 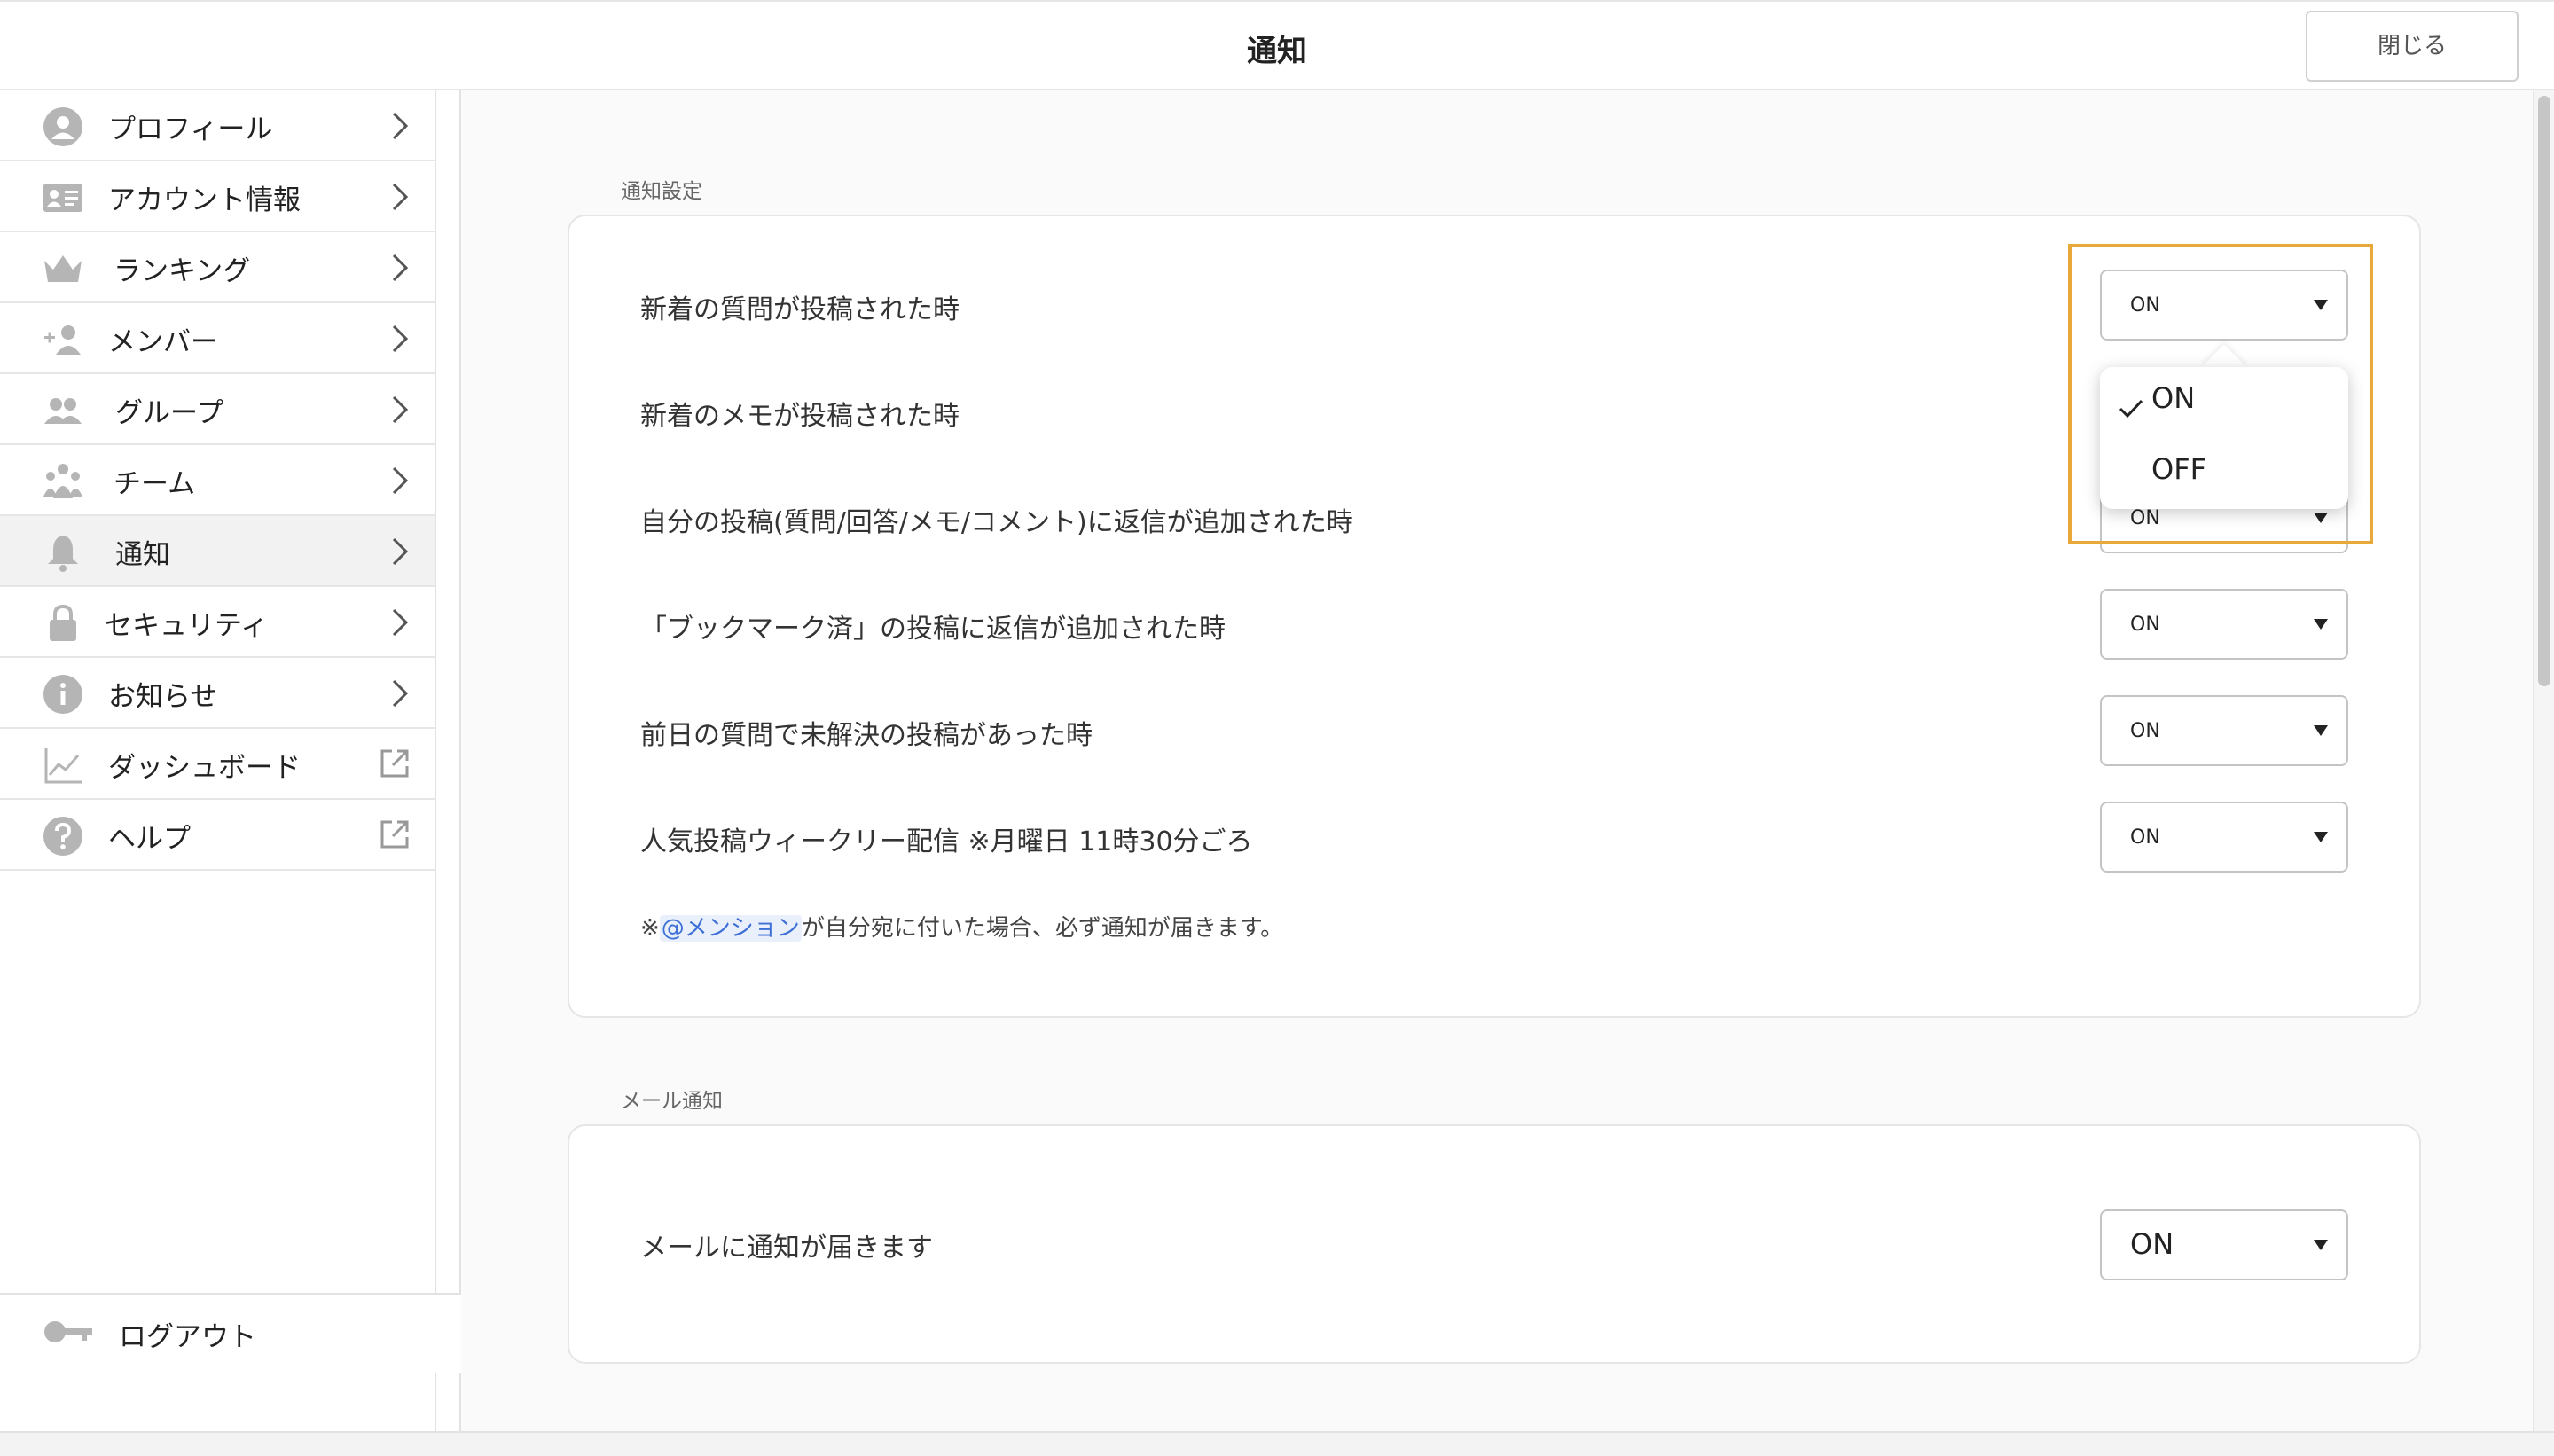 I want to click on section-title-notification: 通知設定, so click(x=661, y=191).